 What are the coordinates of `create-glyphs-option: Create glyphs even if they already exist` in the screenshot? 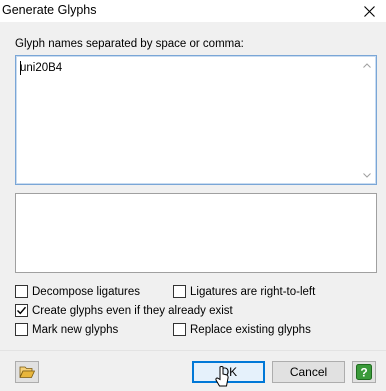 It's located at (124, 310).